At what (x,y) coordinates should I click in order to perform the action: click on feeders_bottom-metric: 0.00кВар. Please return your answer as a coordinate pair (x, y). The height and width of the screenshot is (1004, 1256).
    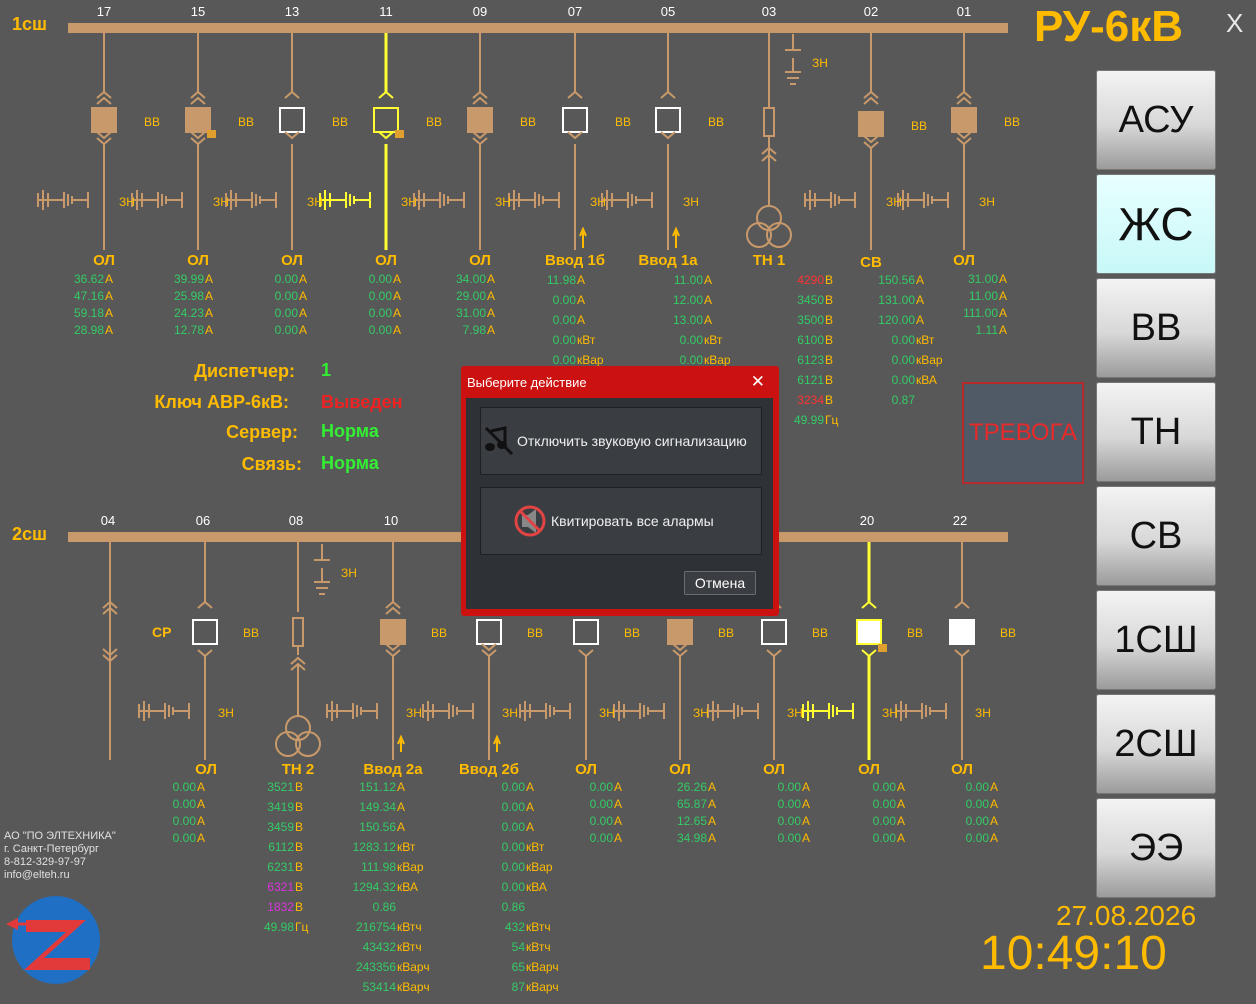
    Looking at the image, I should click on (519, 867).